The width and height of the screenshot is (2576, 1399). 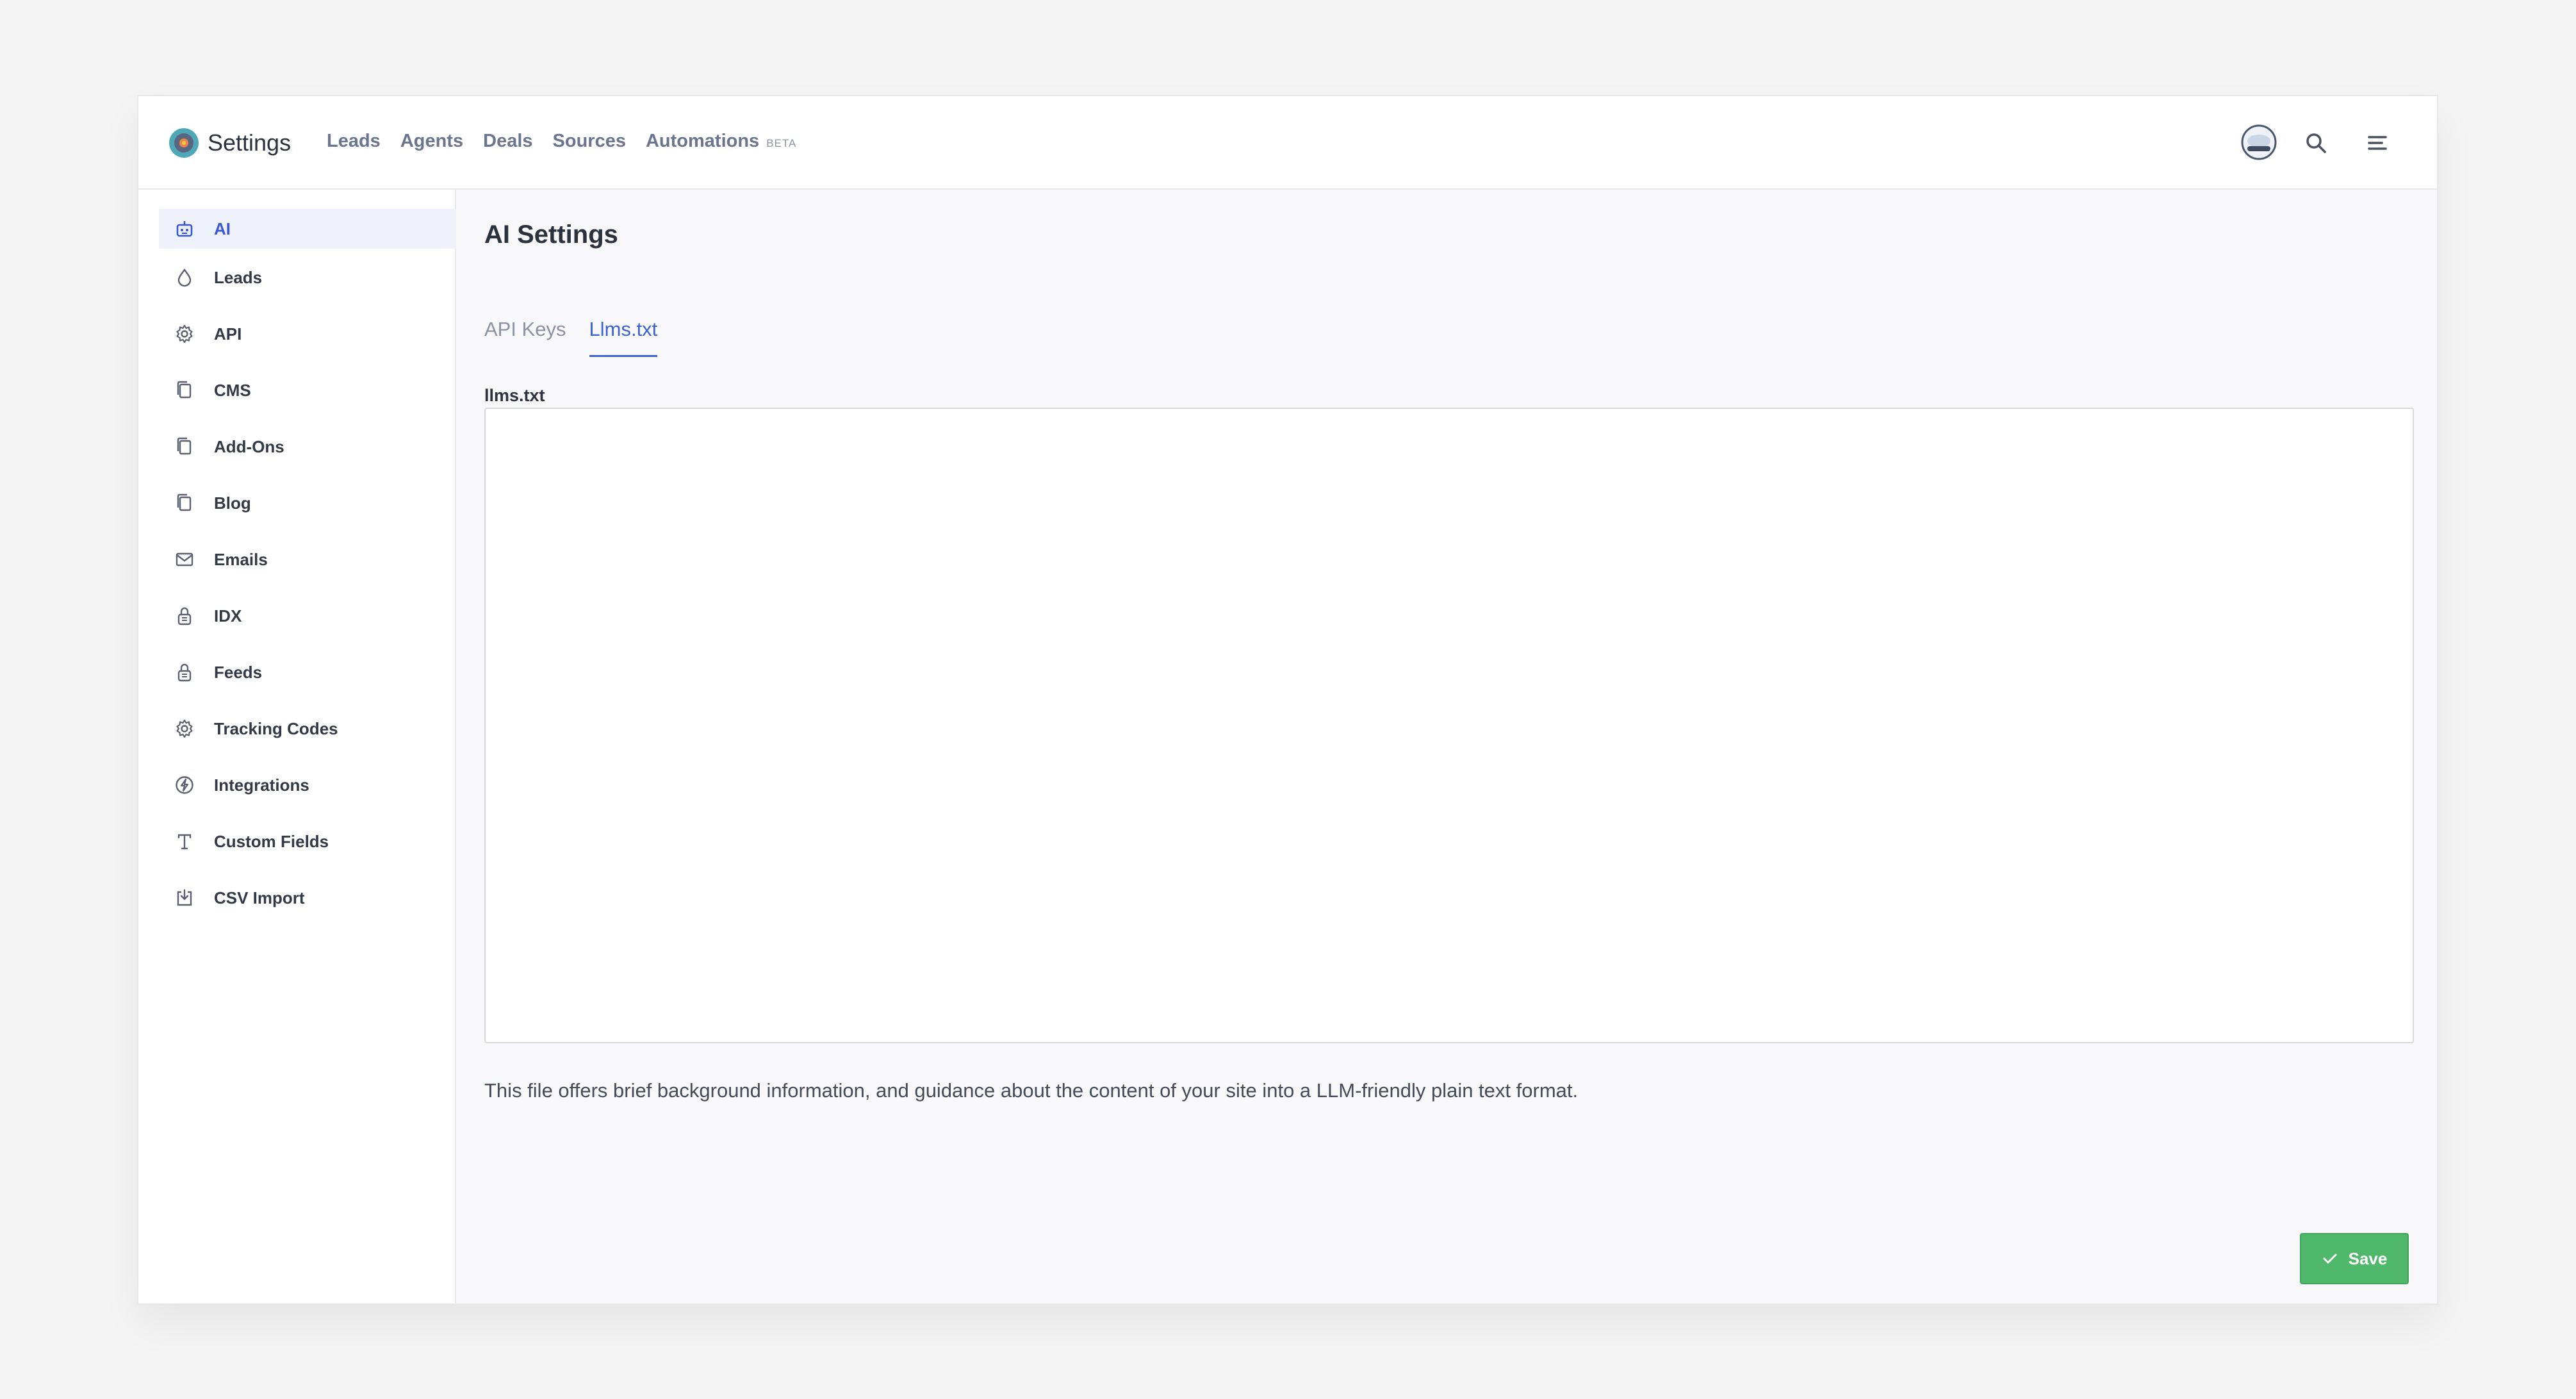 I want to click on save-button-label: Save, so click(x=2368, y=1258).